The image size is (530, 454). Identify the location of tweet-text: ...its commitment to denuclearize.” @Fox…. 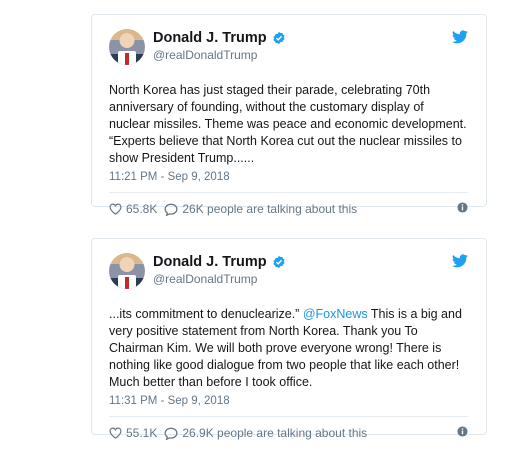
(288, 348).